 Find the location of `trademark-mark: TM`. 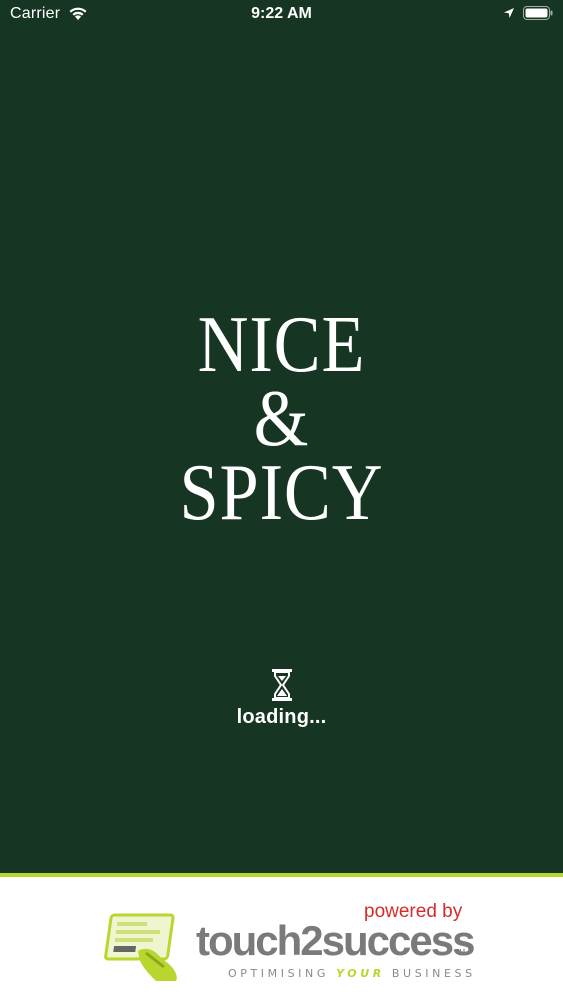

trademark-mark: TM is located at coordinates (460, 952).